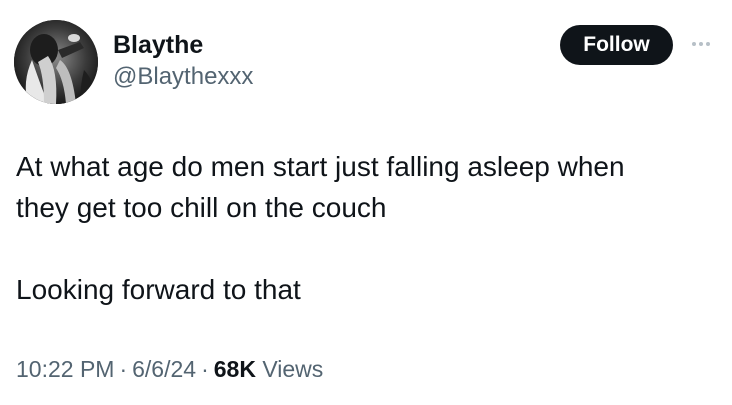  Describe the element at coordinates (164, 369) in the screenshot. I see `tweet-date: 6/6/24` at that location.